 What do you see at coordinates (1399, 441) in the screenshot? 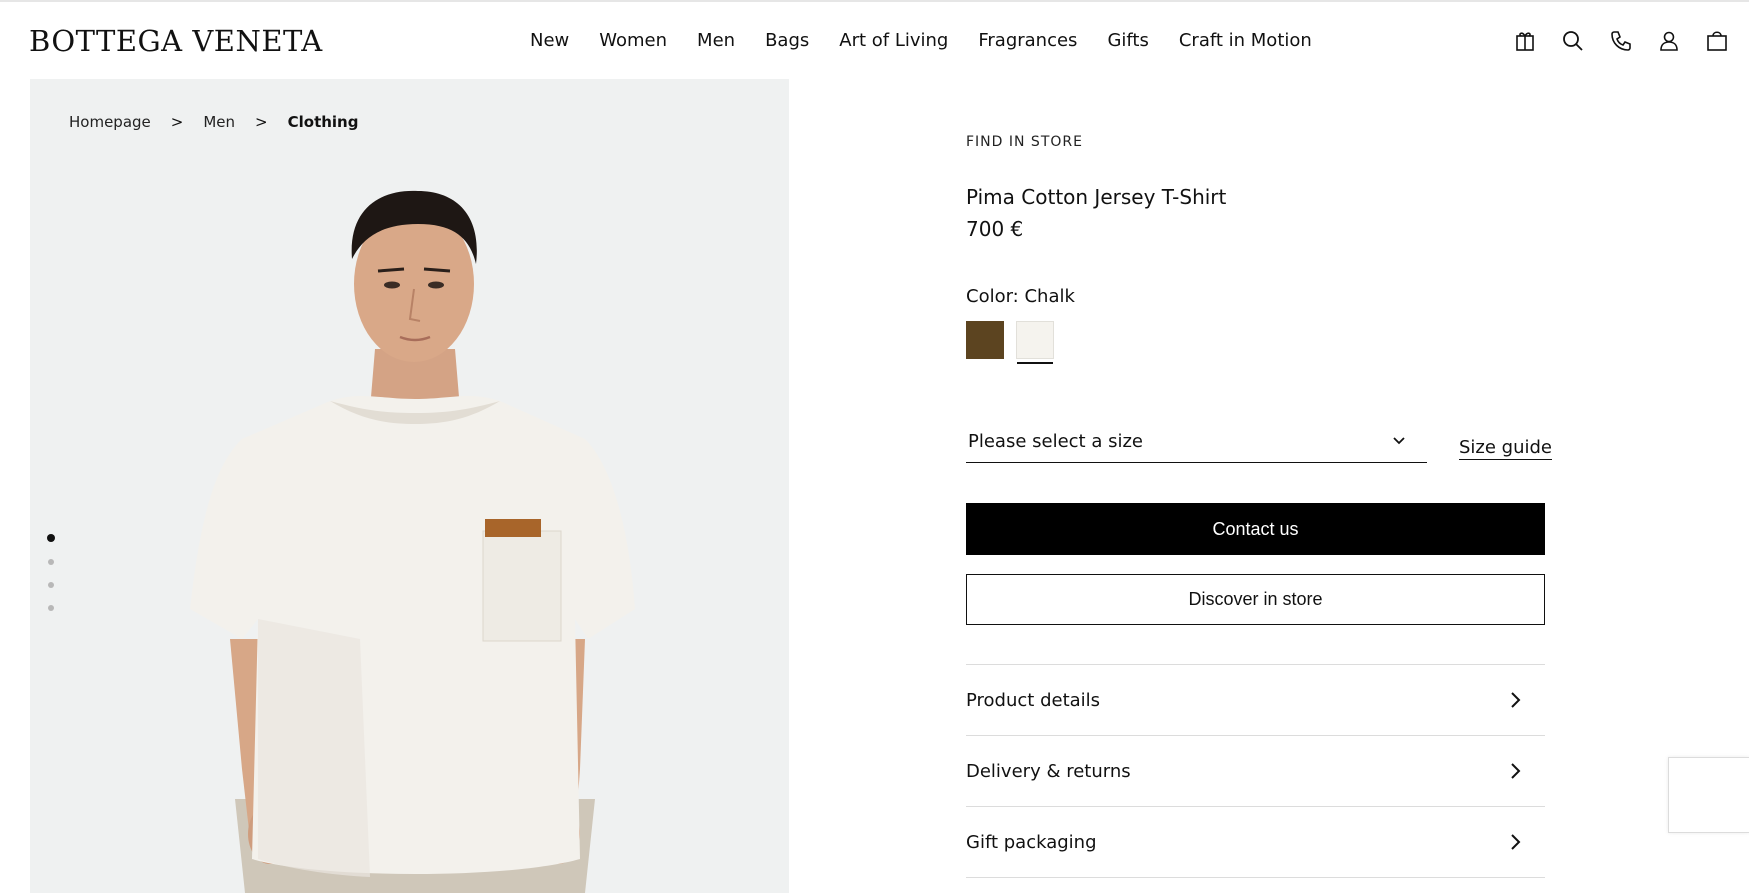
I see `chevron-down-icon` at bounding box center [1399, 441].